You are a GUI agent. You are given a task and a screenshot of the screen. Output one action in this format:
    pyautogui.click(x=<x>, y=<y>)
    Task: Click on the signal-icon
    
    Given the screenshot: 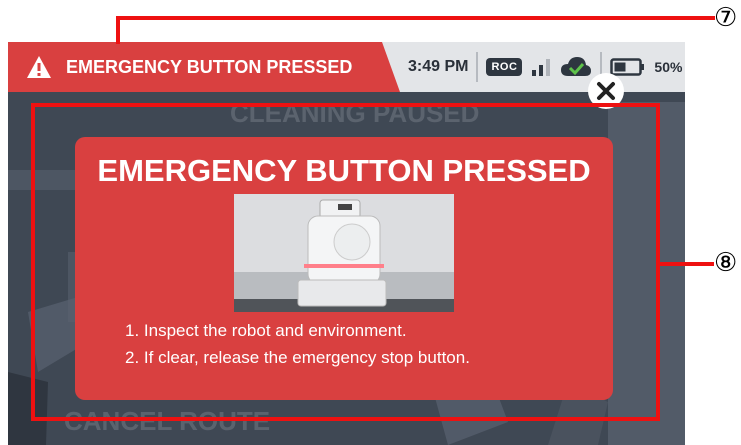 What is the action you would take?
    pyautogui.click(x=541, y=67)
    